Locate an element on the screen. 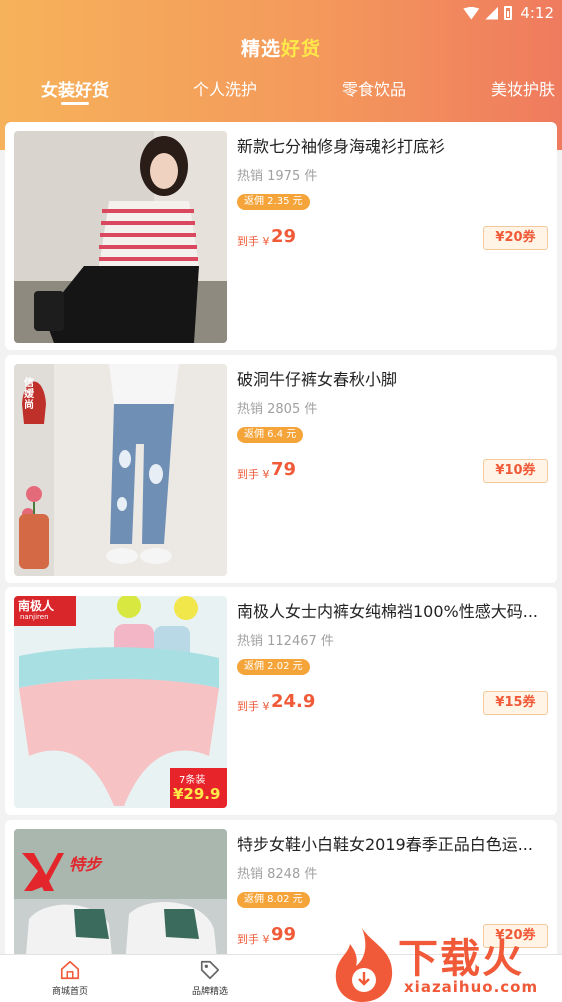 The height and width of the screenshot is (1002, 562). product-image is located at coordinates (120, 237).